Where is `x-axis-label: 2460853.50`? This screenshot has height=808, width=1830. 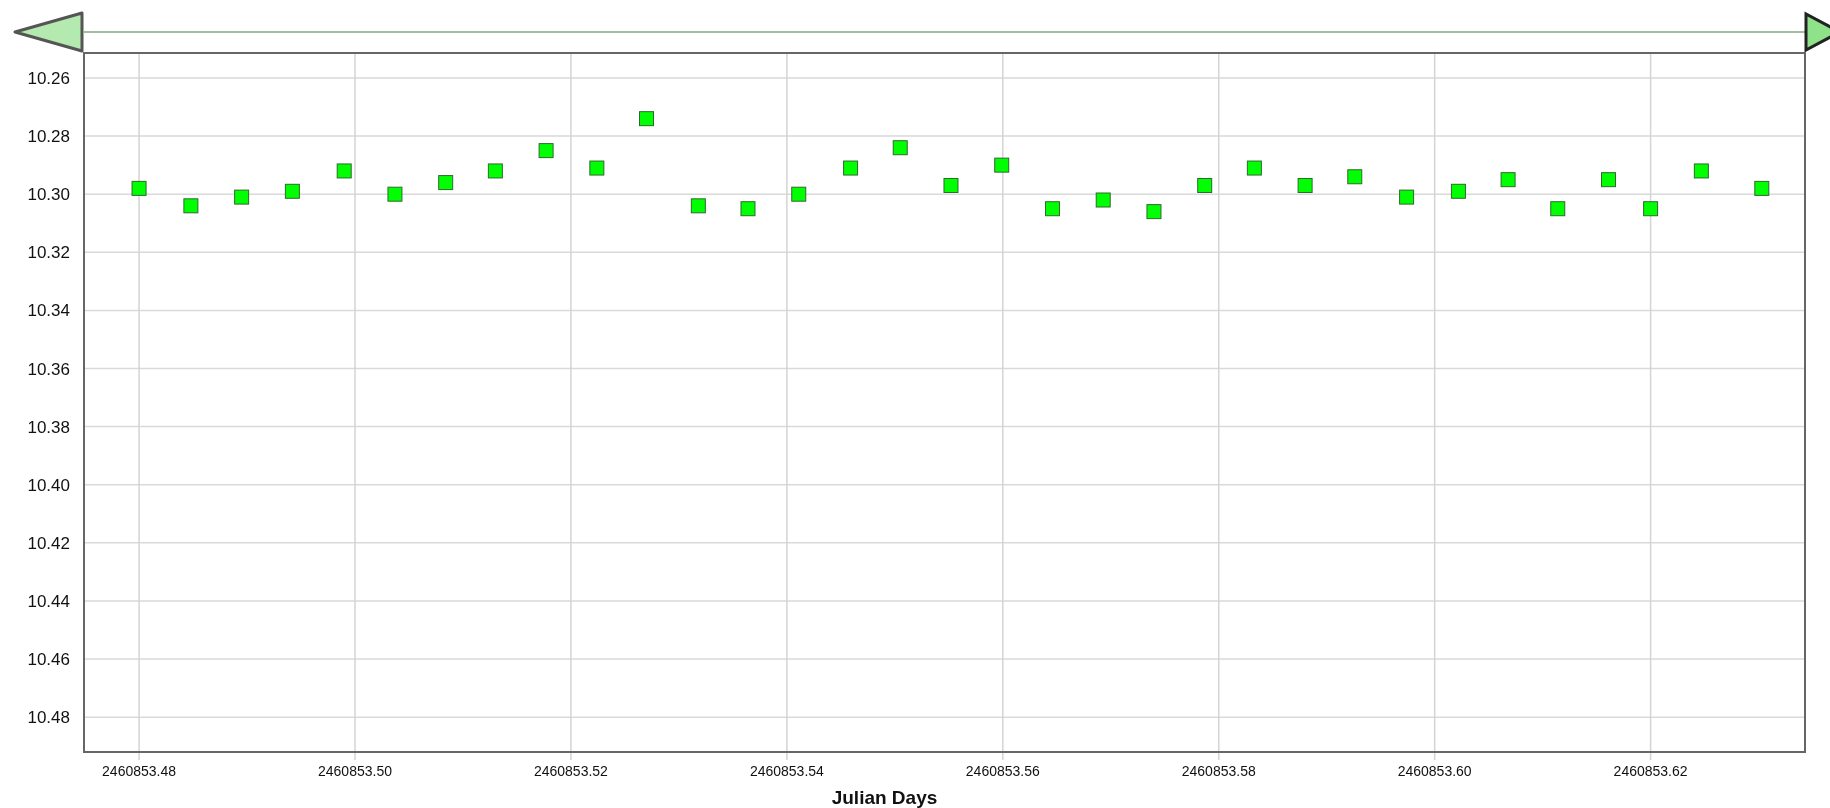
x-axis-label: 2460853.50 is located at coordinates (355, 771).